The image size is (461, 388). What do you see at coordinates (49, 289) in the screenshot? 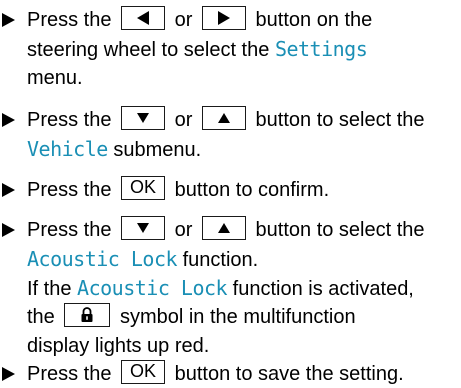
I see `text: If the` at bounding box center [49, 289].